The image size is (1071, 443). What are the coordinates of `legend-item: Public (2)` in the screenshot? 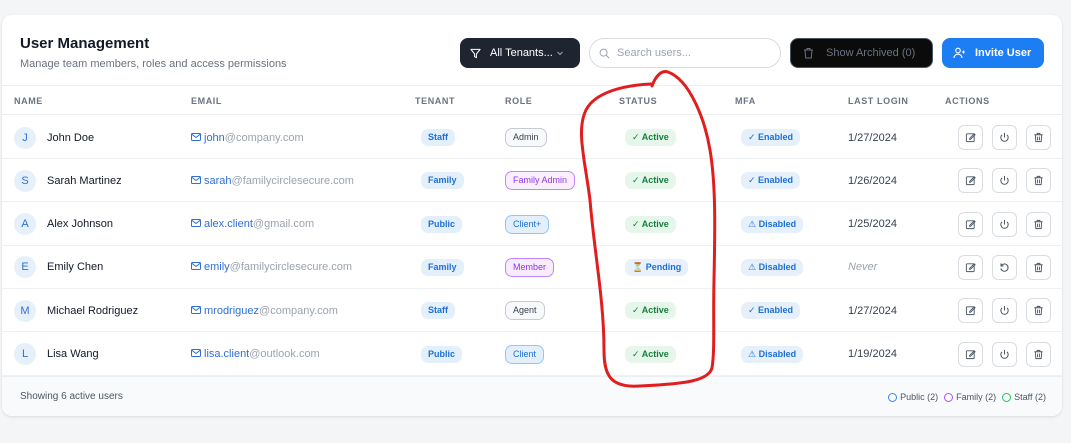 It's located at (913, 397).